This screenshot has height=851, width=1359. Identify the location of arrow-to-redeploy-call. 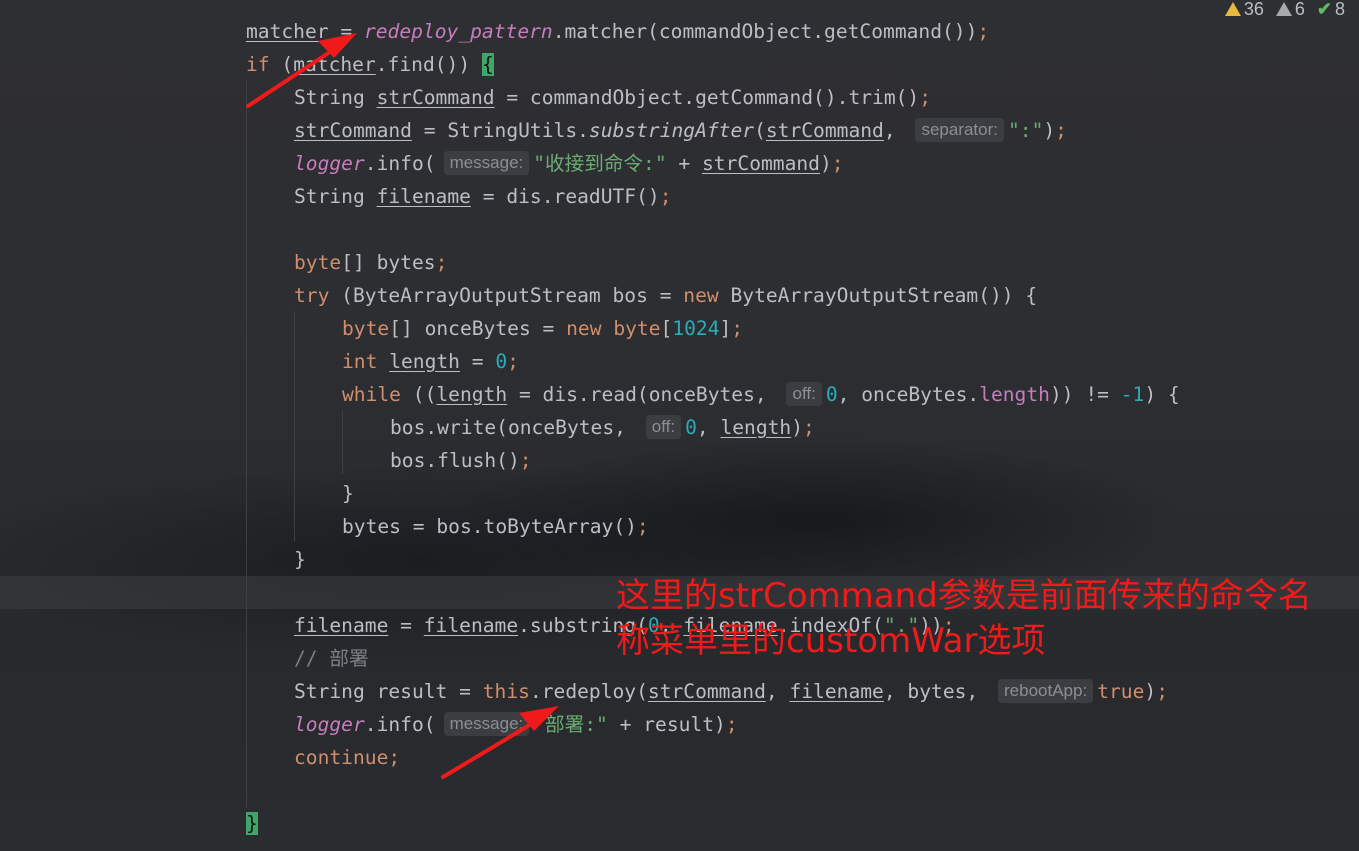
(500, 742).